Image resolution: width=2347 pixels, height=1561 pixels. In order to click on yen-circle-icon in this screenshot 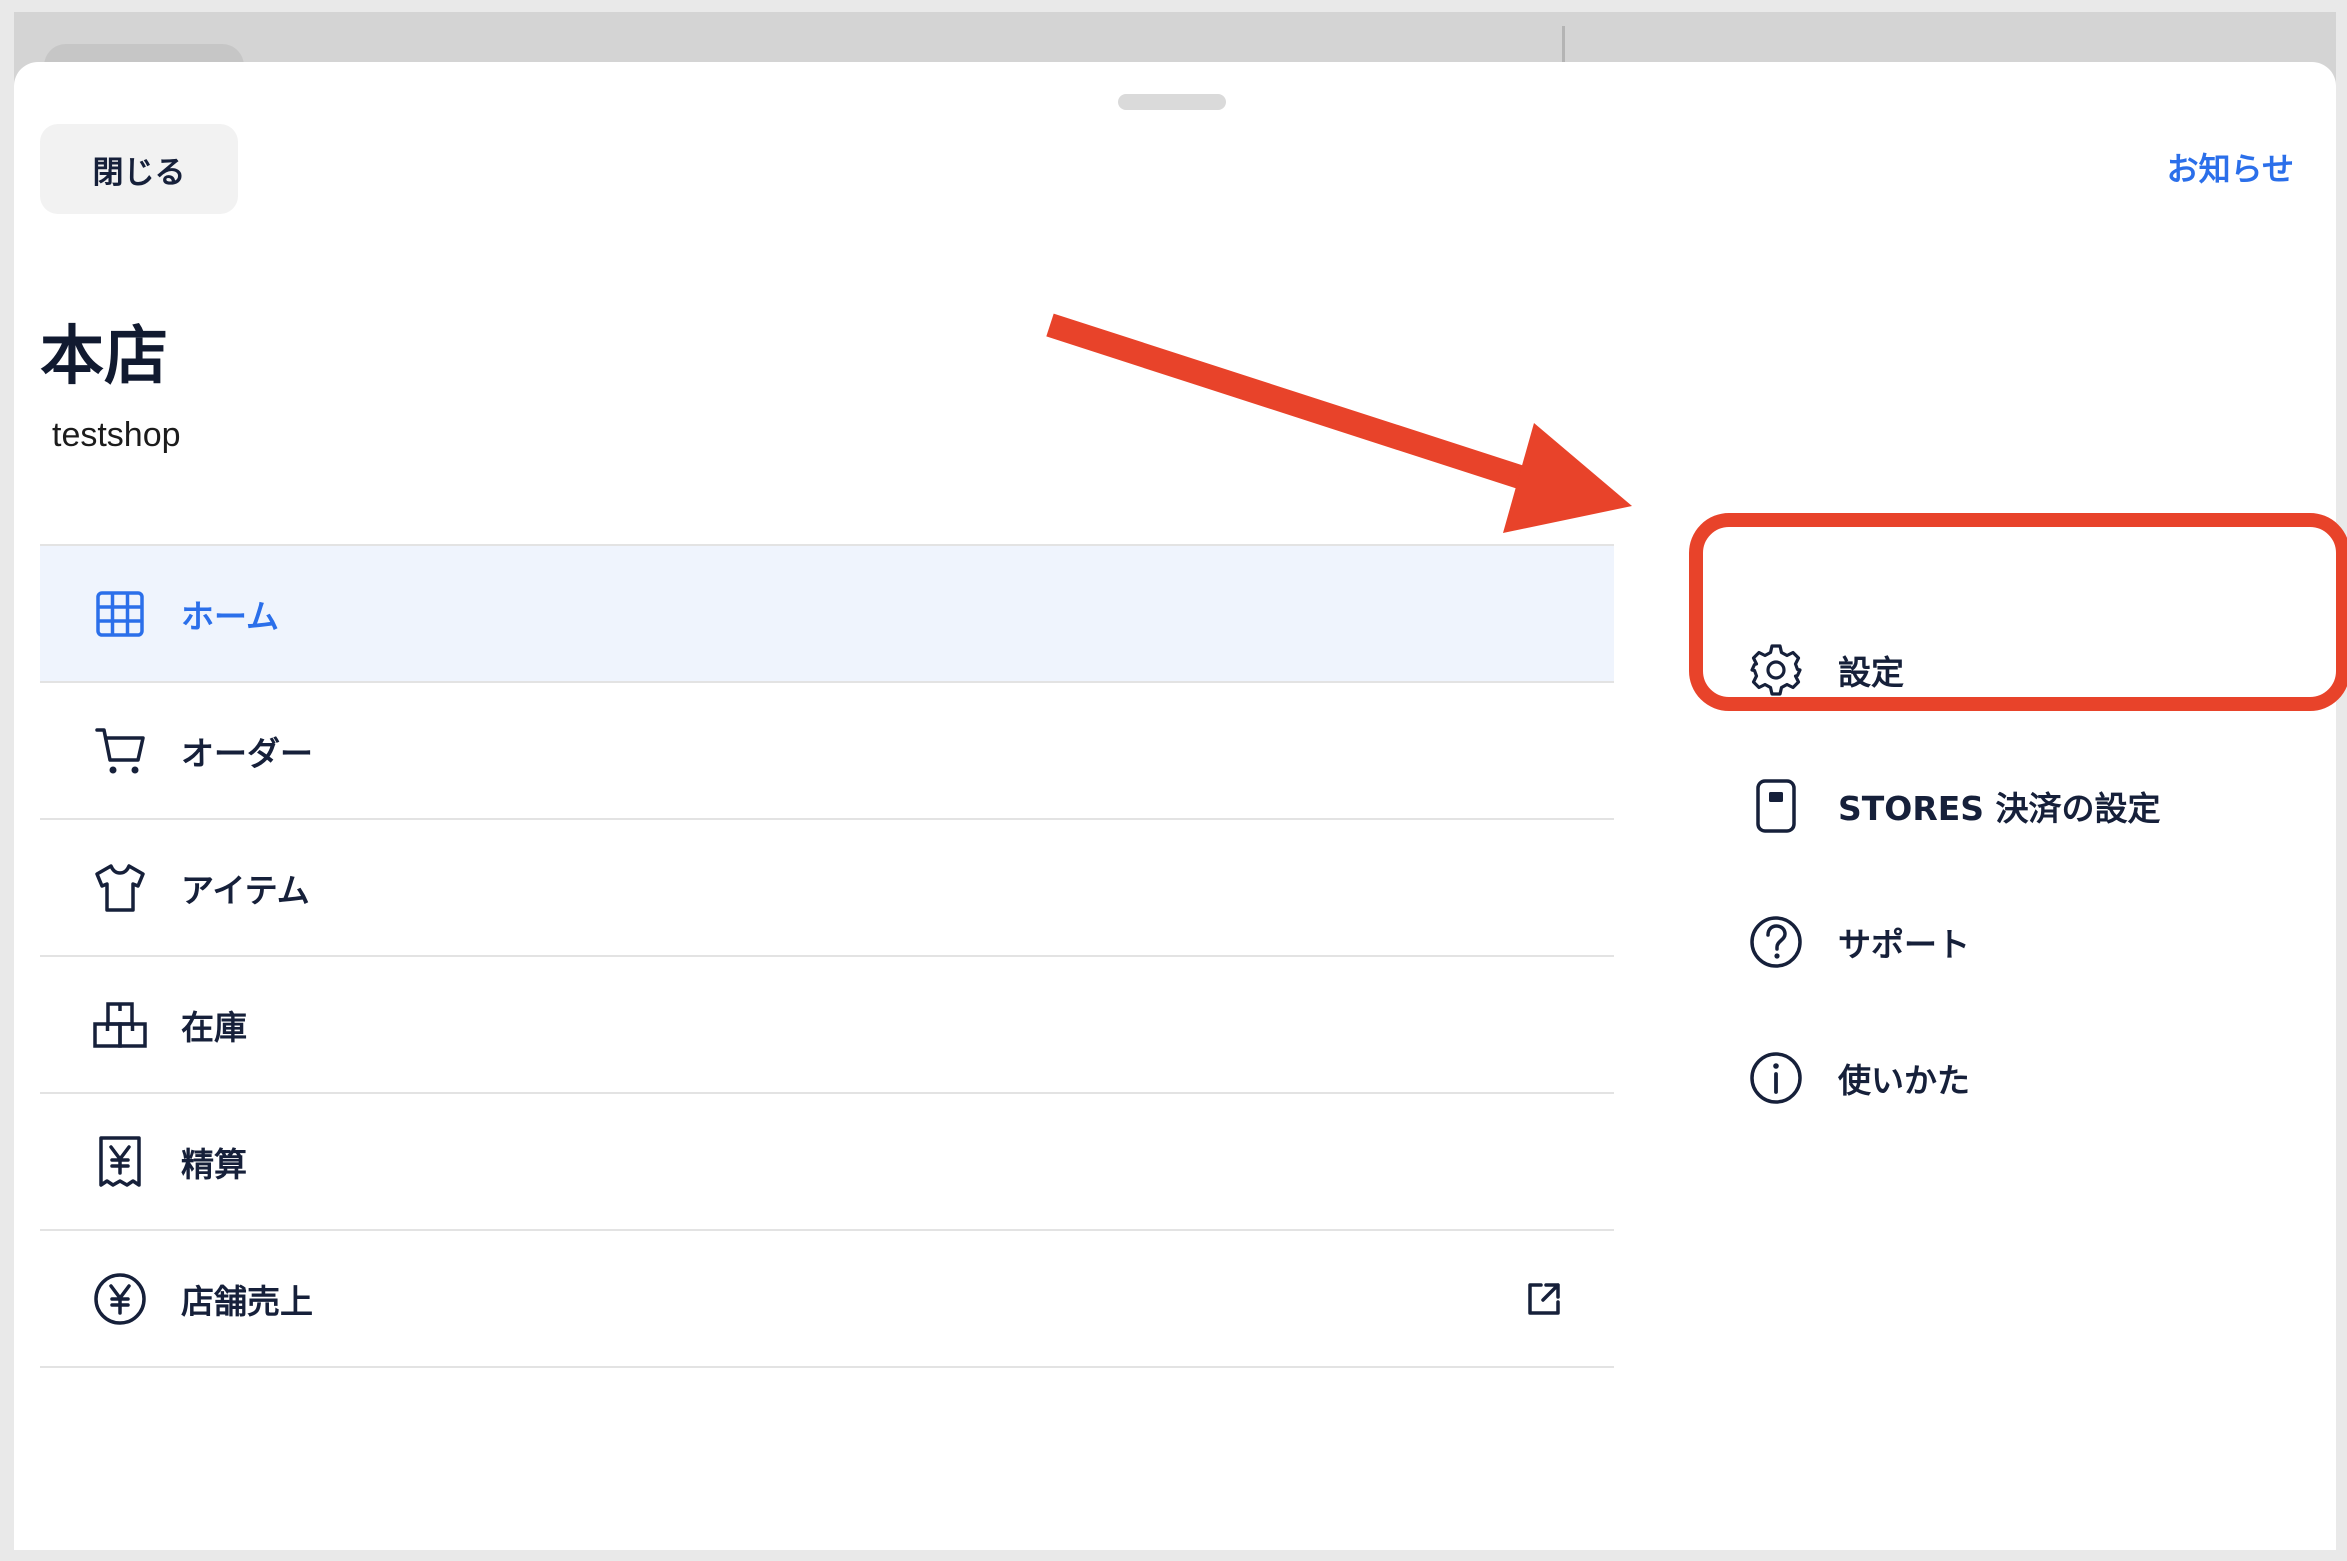, I will do `click(120, 1299)`.